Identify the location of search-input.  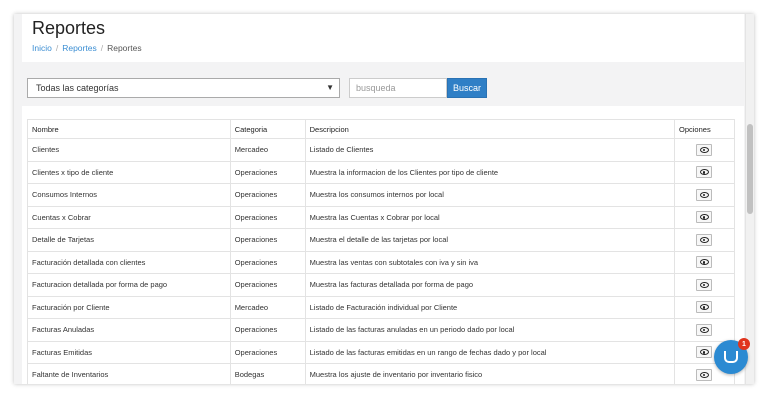
(398, 88).